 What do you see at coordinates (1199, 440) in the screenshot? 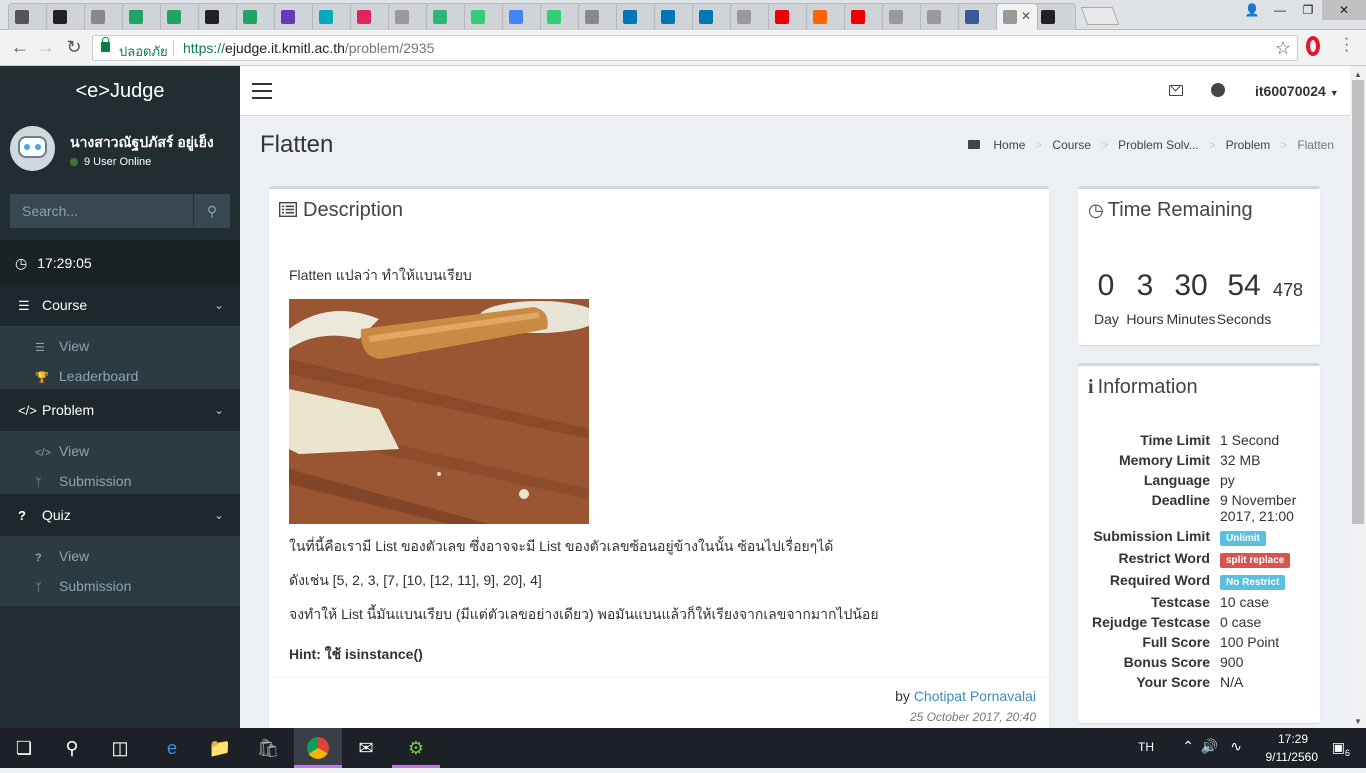
I see `info-row: Time Limit 1 Second` at bounding box center [1199, 440].